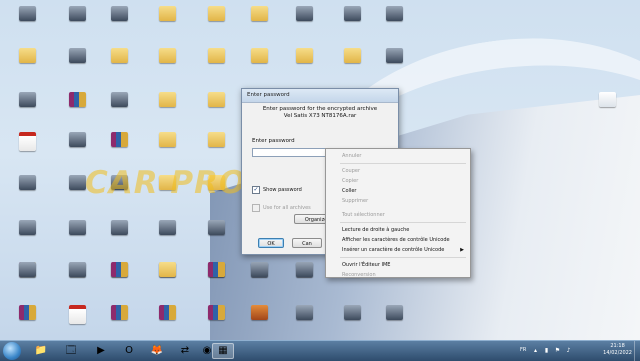 The image size is (640, 361). Describe the element at coordinates (398, 201) in the screenshot. I see `menu-item-delete: Supprimer` at that location.